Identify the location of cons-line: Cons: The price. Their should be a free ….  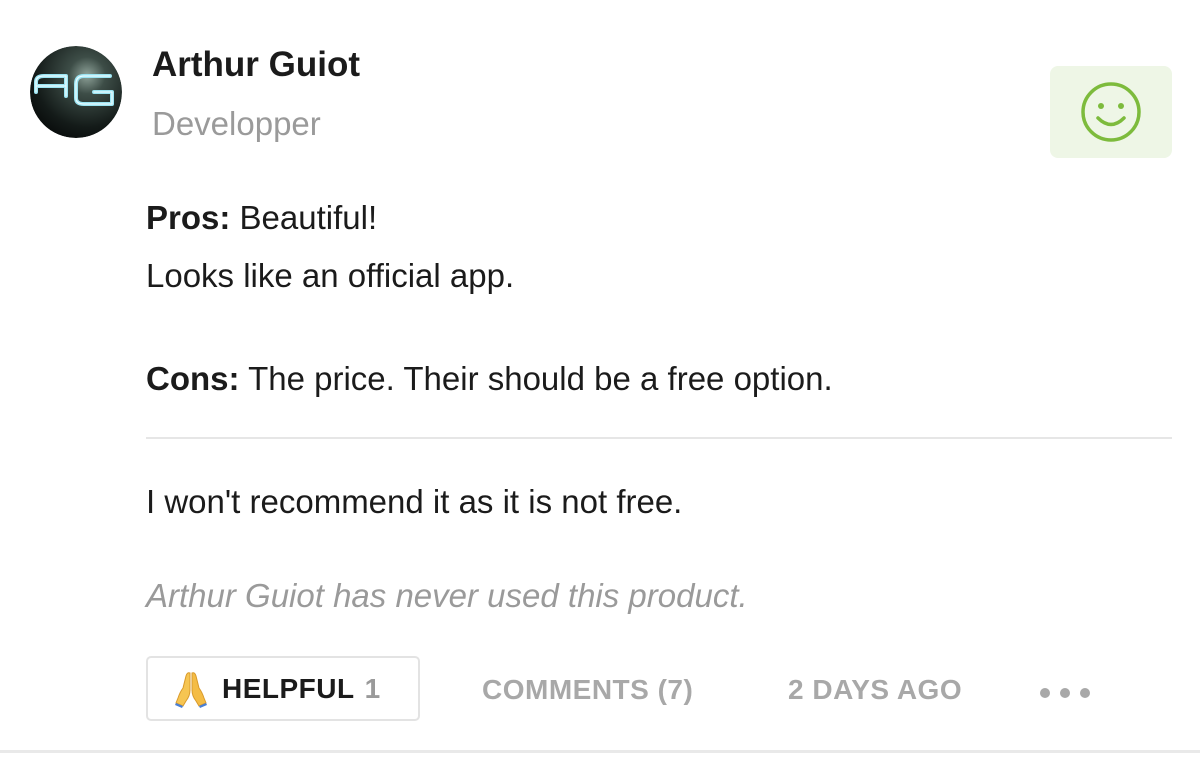
(489, 379).